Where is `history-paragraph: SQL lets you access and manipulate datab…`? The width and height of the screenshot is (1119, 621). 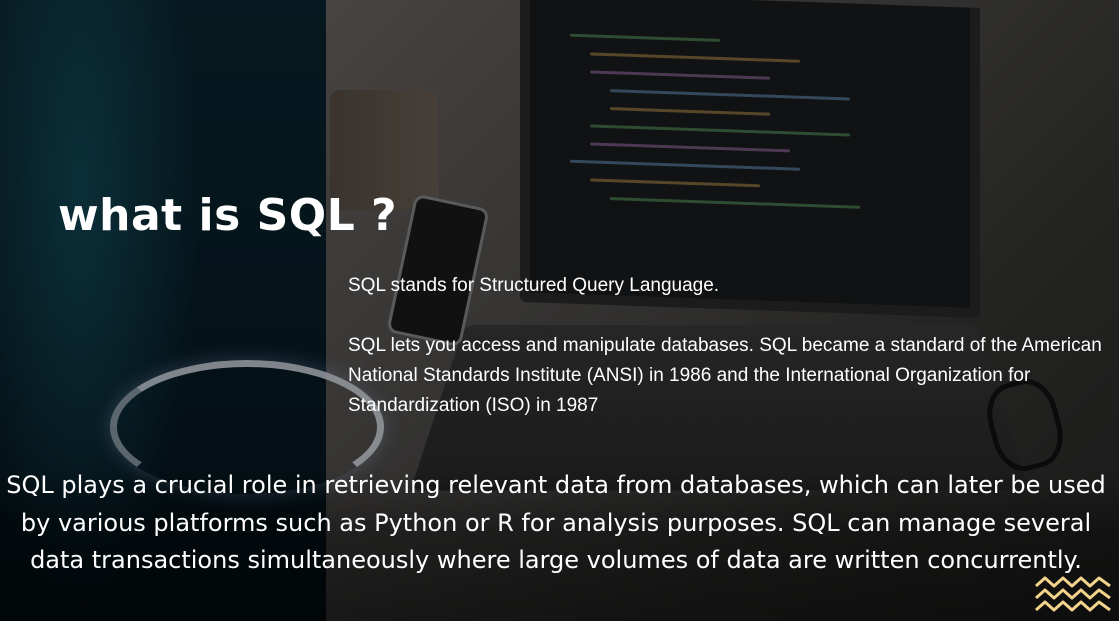 history-paragraph: SQL lets you access and manipulate datab… is located at coordinates (725, 375).